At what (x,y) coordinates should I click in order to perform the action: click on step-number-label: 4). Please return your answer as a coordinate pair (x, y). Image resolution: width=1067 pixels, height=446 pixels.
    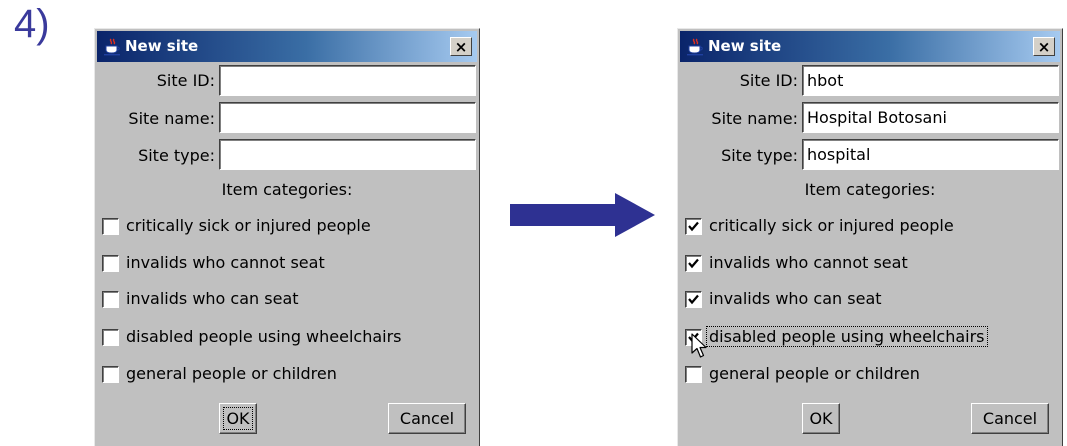
    Looking at the image, I should click on (32, 24).